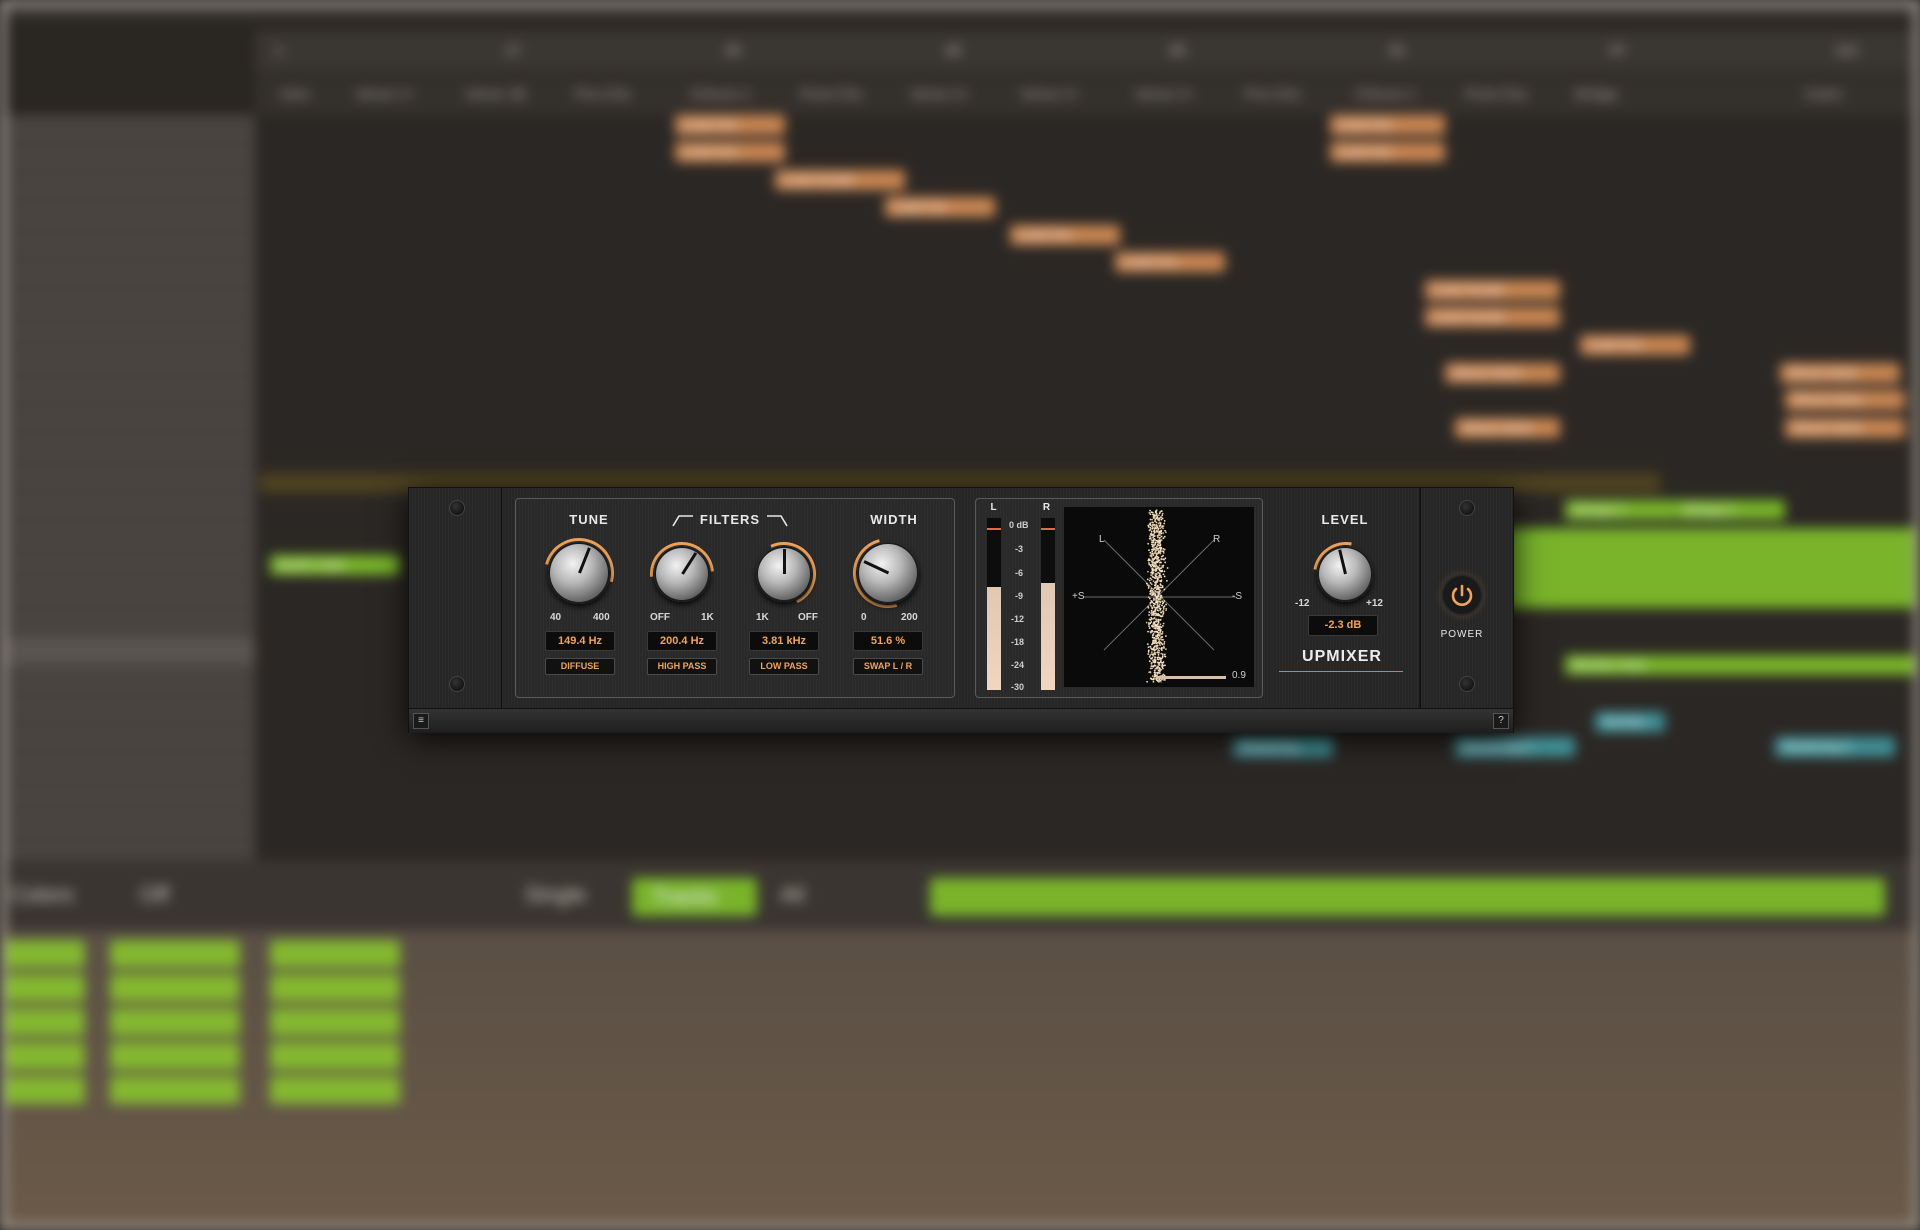  What do you see at coordinates (784, 641) in the screenshot?
I see `lowpass-value-display: 3.81 kHz` at bounding box center [784, 641].